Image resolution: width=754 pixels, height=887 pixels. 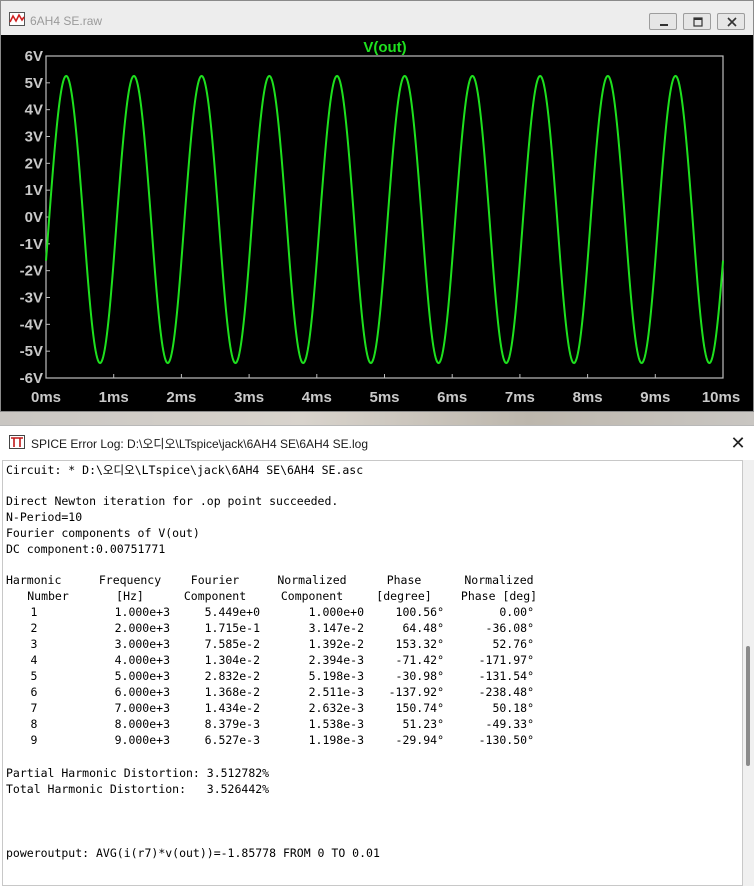 What do you see at coordinates (655, 397) in the screenshot?
I see `x-tick-label: 9ms` at bounding box center [655, 397].